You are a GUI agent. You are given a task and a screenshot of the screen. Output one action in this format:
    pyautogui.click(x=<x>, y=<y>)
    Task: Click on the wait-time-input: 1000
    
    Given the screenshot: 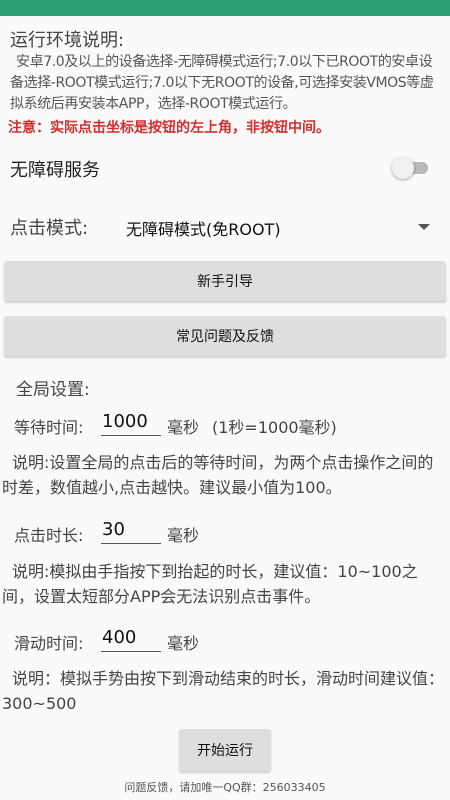 What is the action you would take?
    pyautogui.click(x=131, y=423)
    